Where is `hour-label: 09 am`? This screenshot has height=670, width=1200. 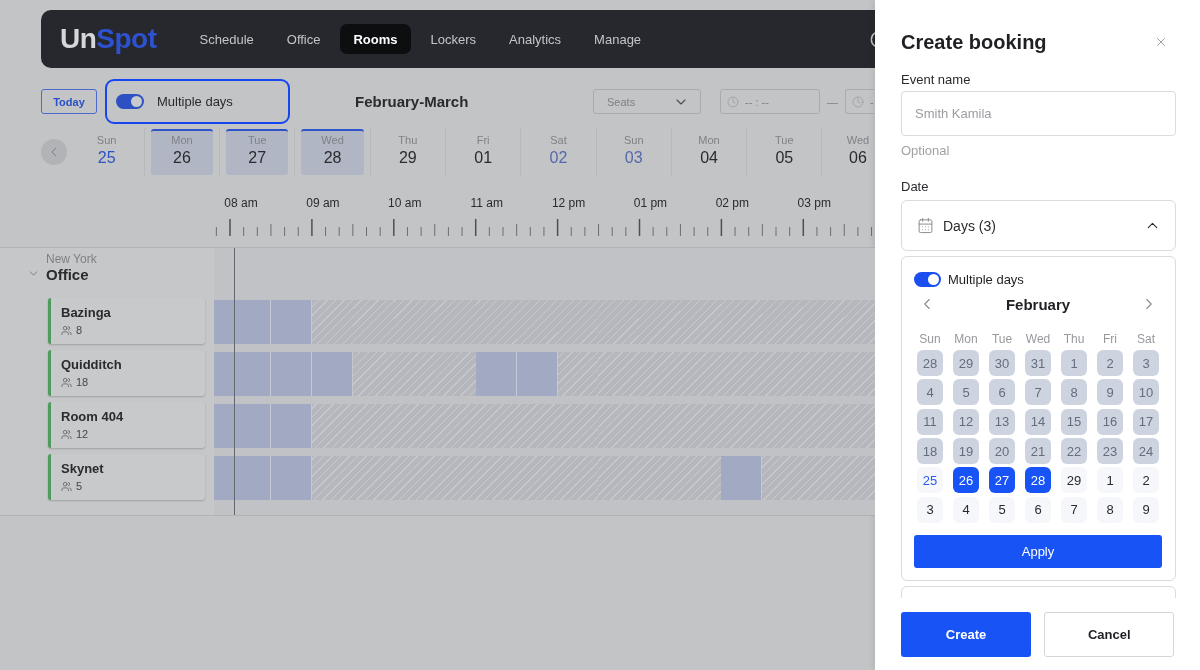
hour-label: 09 am is located at coordinates (323, 203).